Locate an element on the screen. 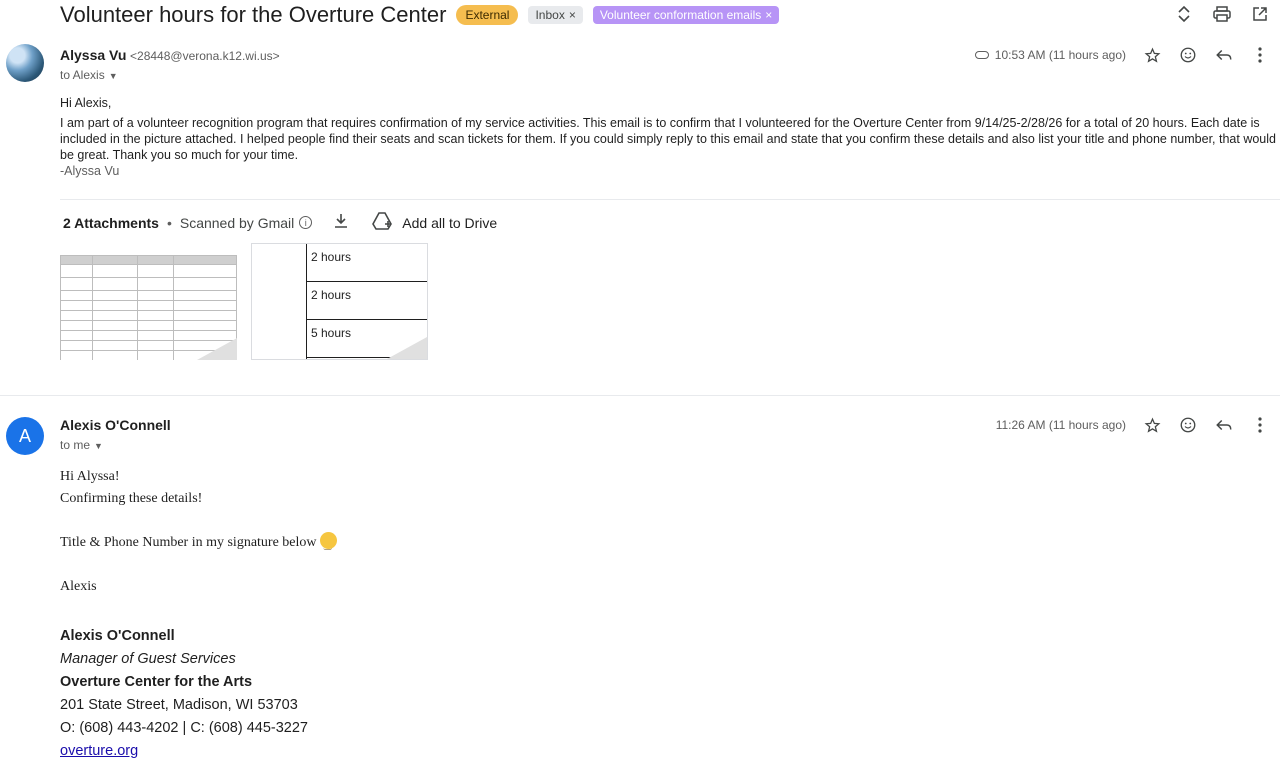 The height and width of the screenshot is (760, 1280). avatar is located at coordinates (25, 63).